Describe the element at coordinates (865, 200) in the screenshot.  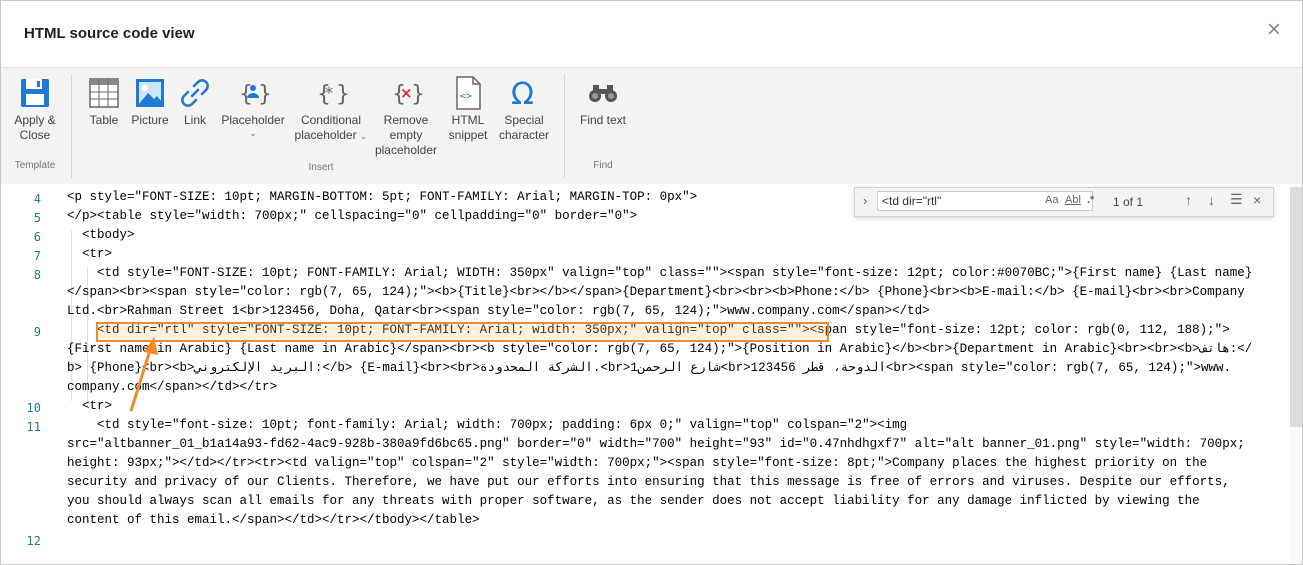
I see `chevron-right-icon: ›` at that location.